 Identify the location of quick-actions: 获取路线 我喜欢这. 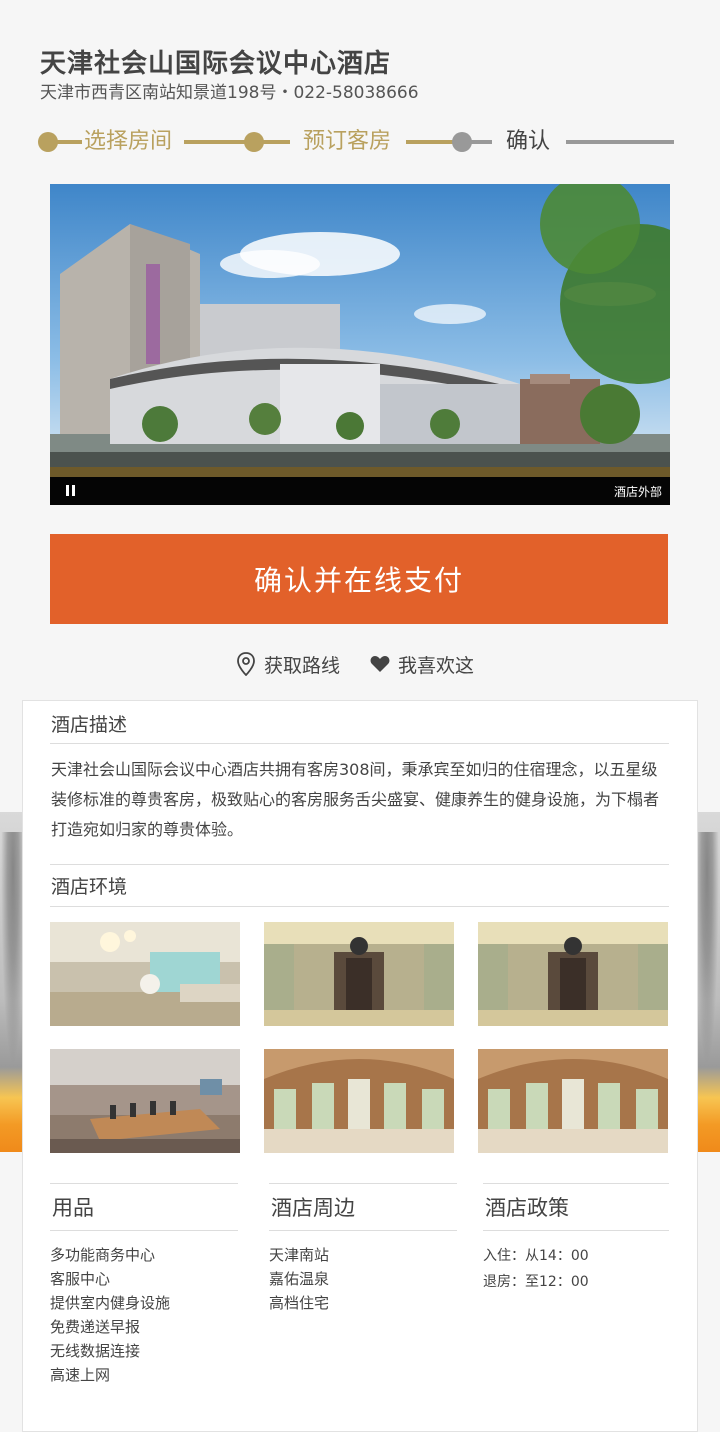
(355, 664).